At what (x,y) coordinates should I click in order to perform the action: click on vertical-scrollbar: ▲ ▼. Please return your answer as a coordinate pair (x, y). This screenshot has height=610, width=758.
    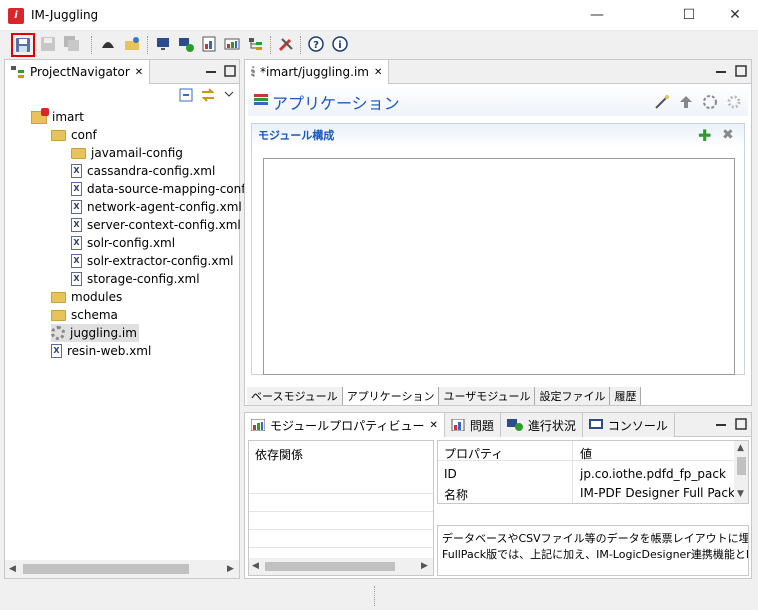
    Looking at the image, I should click on (741, 472).